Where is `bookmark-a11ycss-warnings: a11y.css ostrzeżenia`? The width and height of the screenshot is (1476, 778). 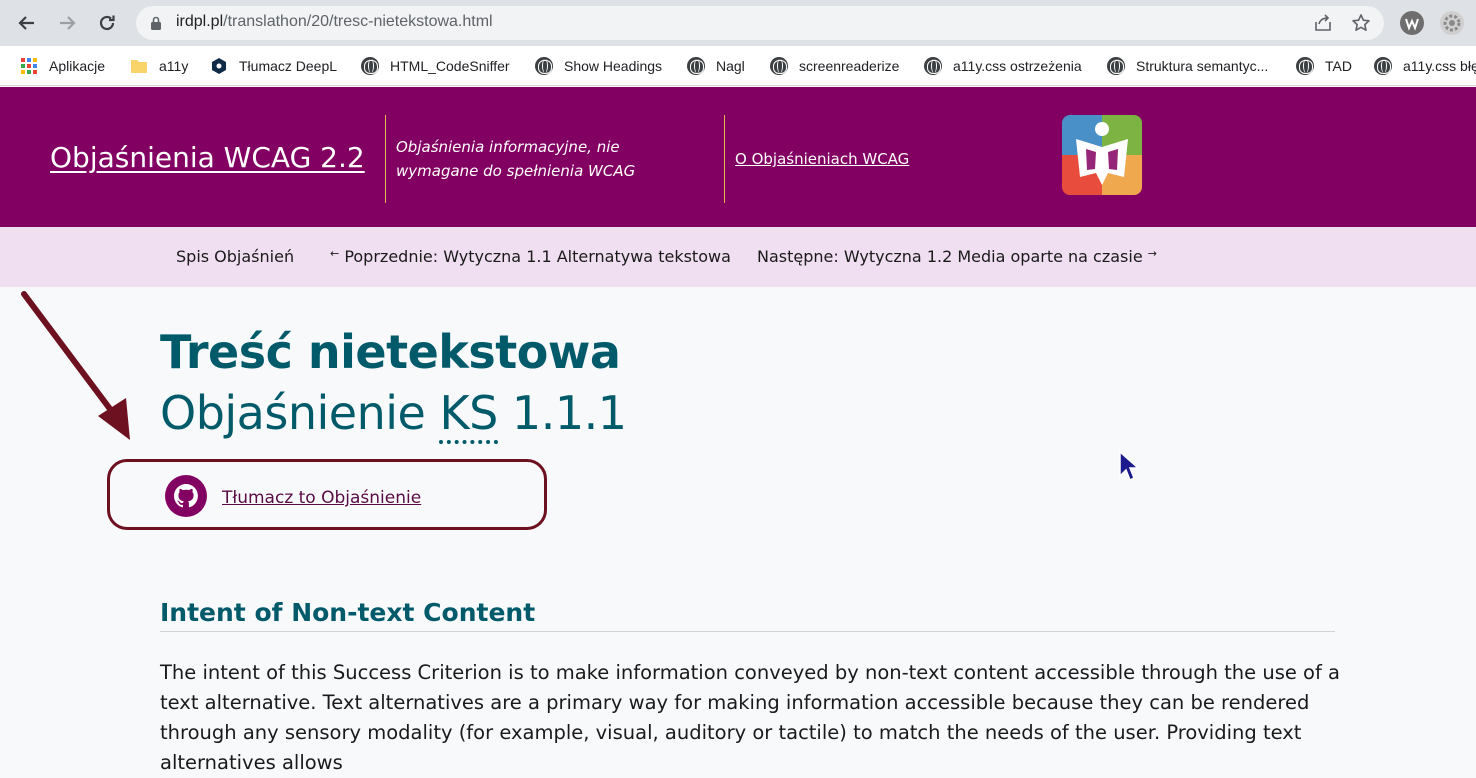 bookmark-a11ycss-warnings: a11y.css ostrzeżenia is located at coordinates (1003, 66).